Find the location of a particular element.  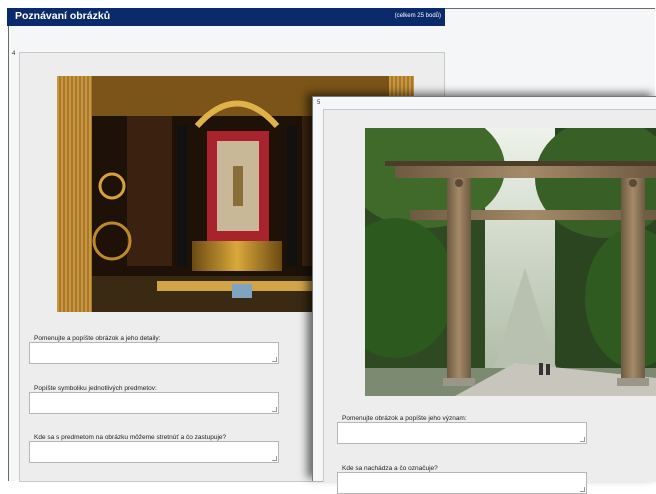

question-number: 4 is located at coordinates (14, 54).